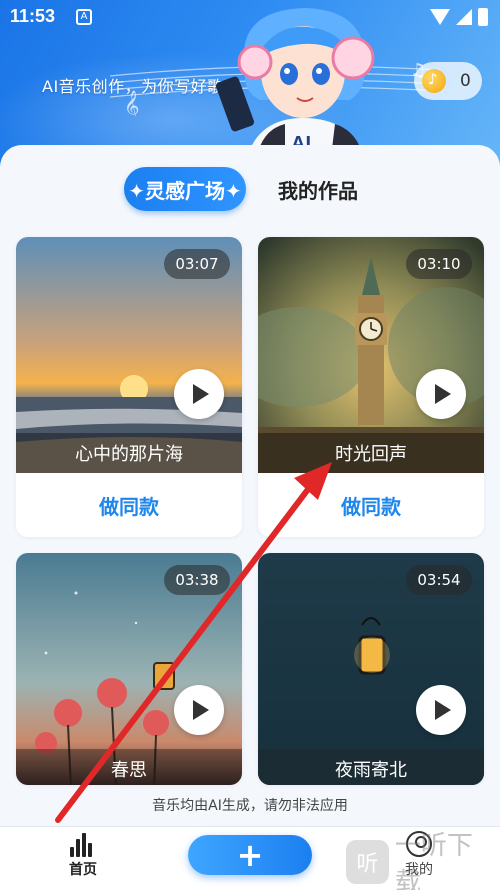 This screenshot has height=890, width=500. Describe the element at coordinates (465, 81) in the screenshot. I see `coin-count: 0` at that location.